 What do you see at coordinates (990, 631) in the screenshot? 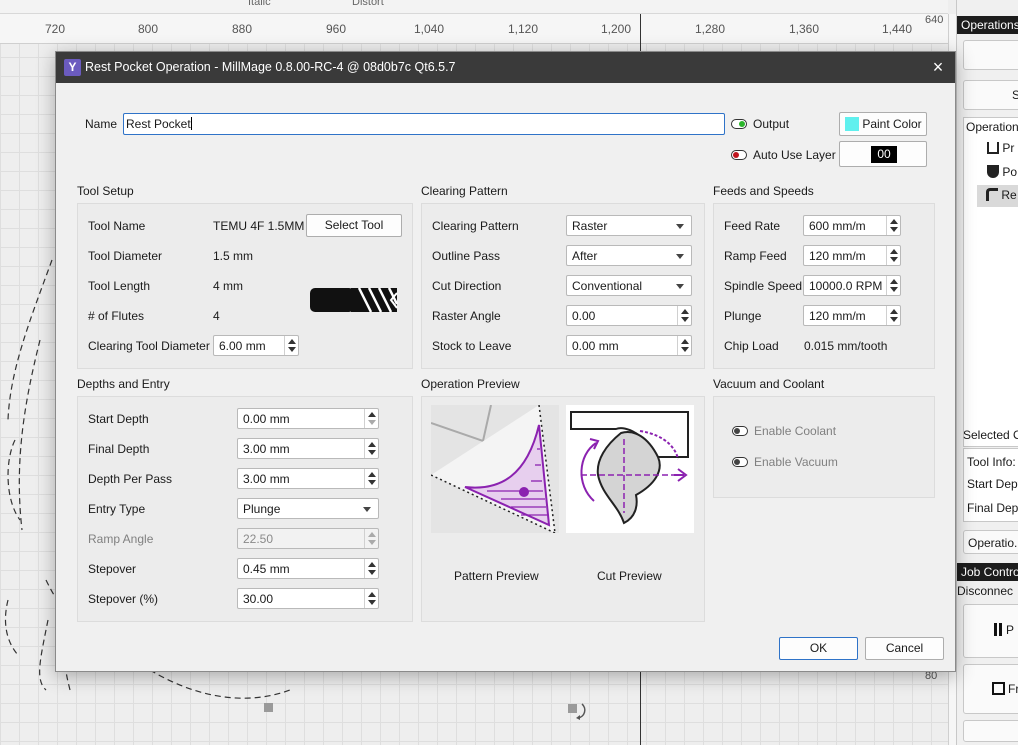
I see `pause-button: P` at bounding box center [990, 631].